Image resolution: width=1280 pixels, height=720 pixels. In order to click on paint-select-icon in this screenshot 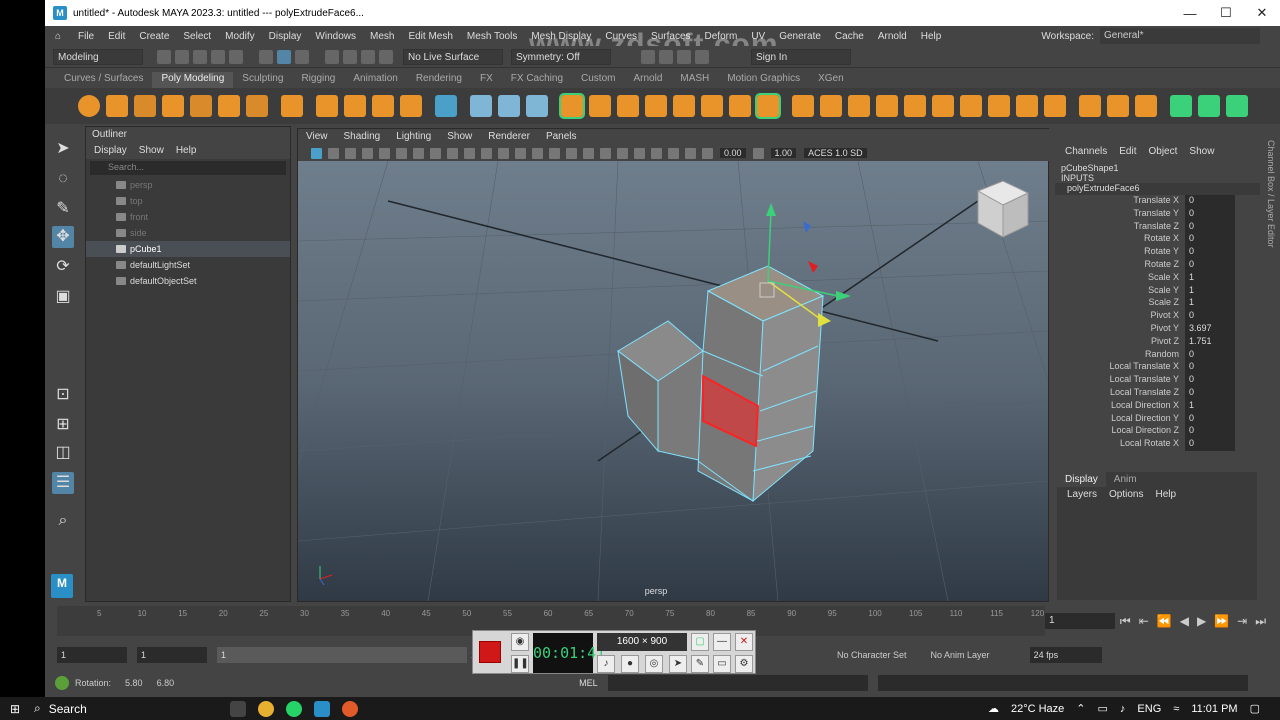, I will do `click(1090, 106)`.